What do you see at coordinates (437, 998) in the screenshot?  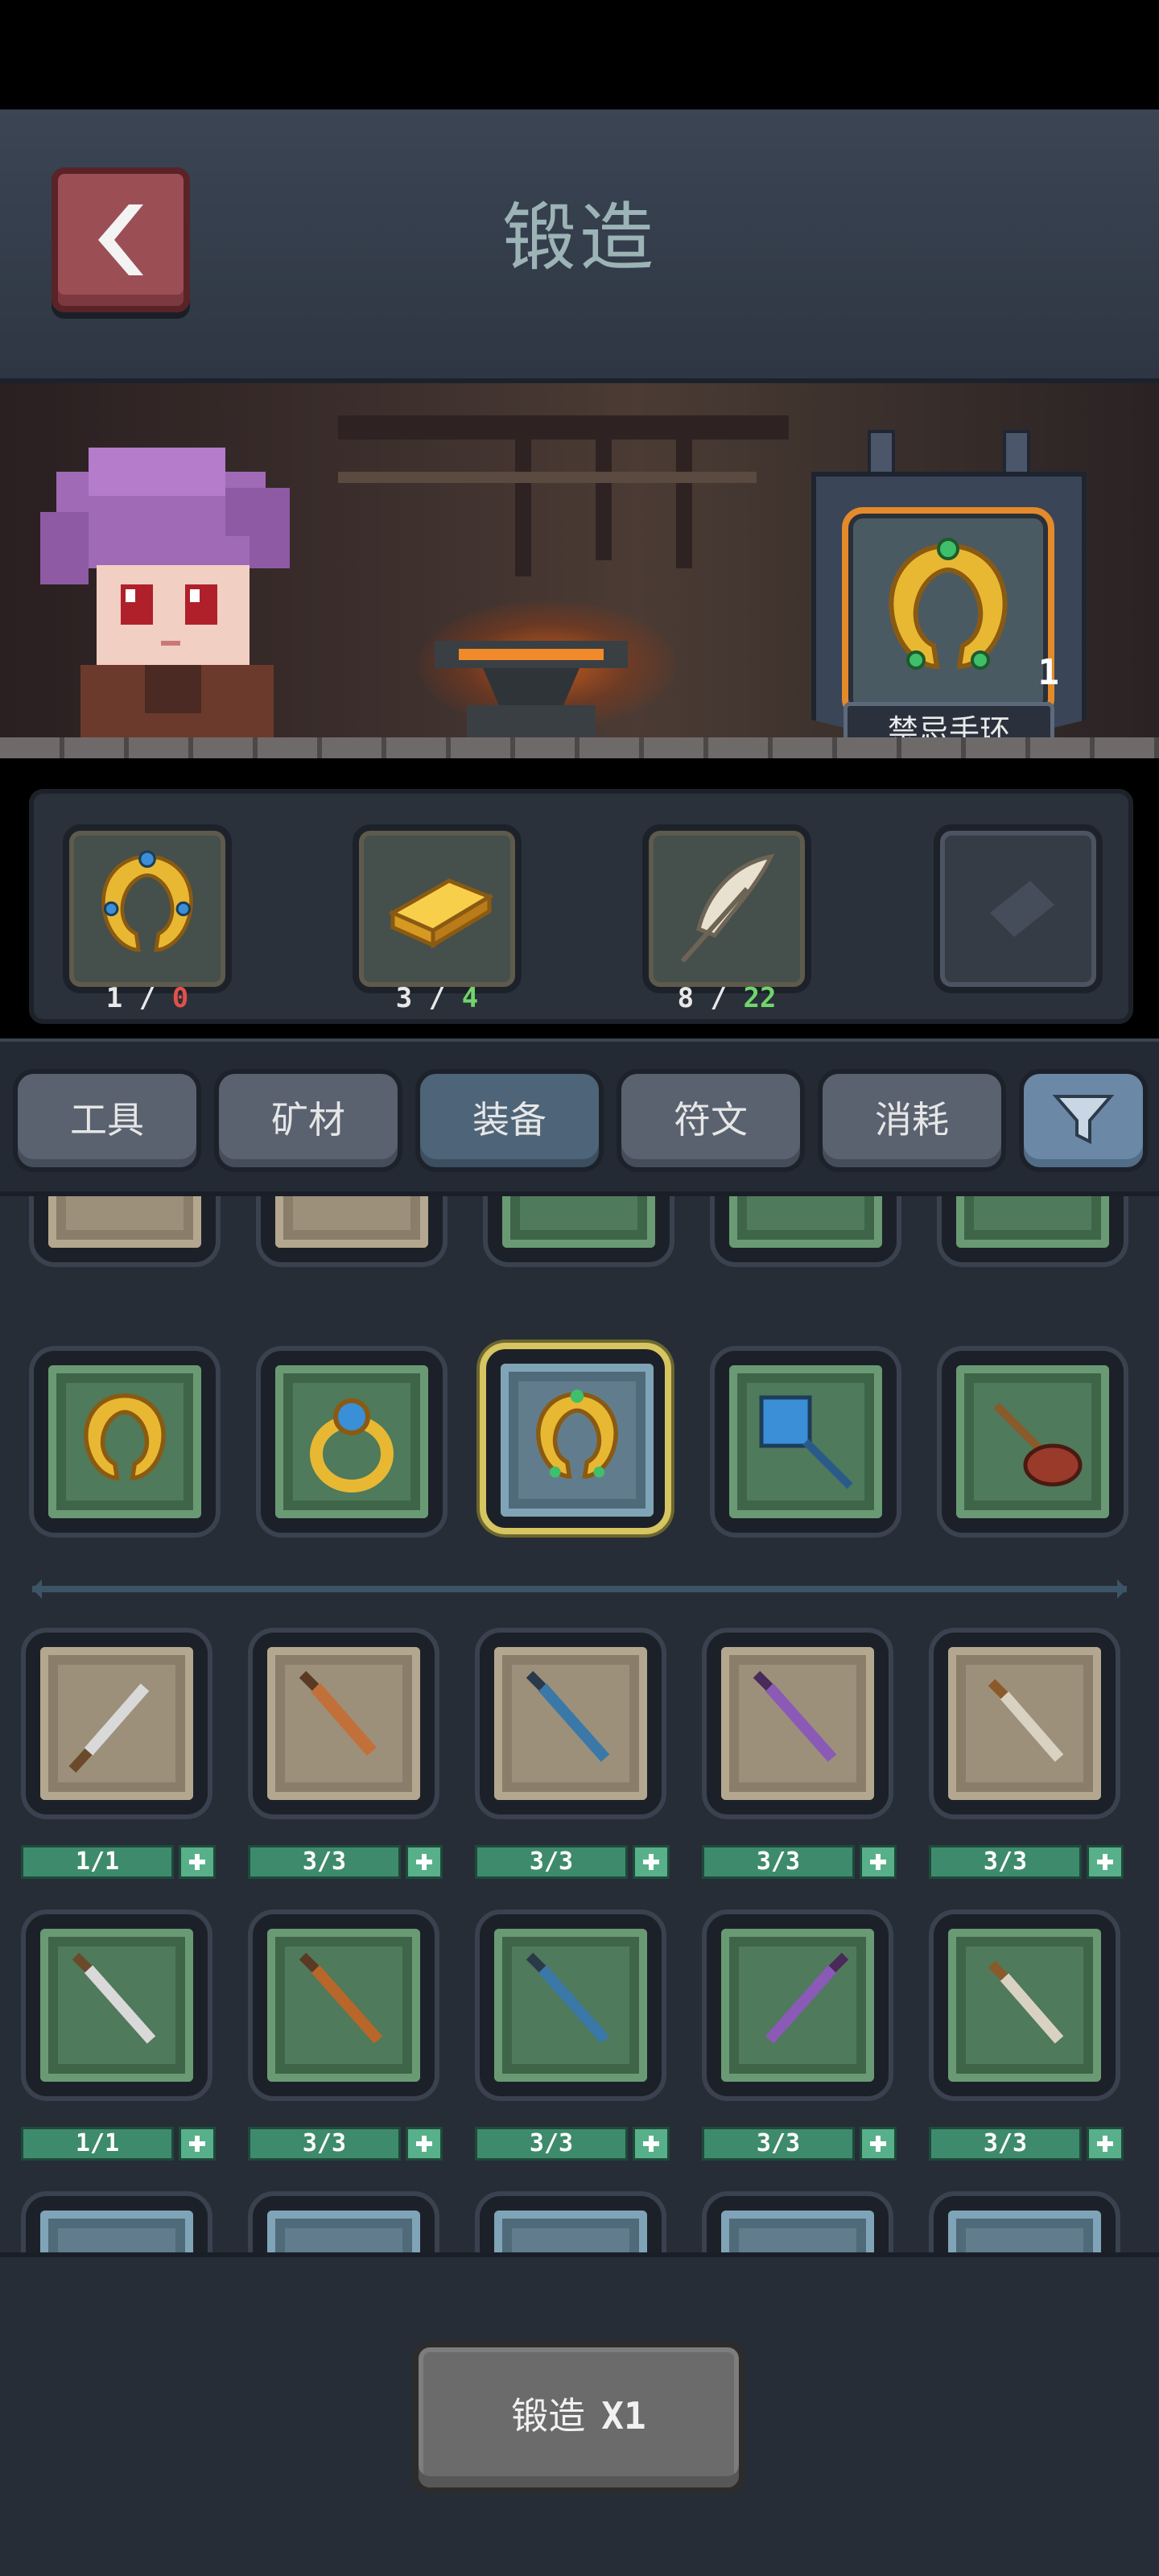 I see `material-count-gold-bar: 3 / 4` at bounding box center [437, 998].